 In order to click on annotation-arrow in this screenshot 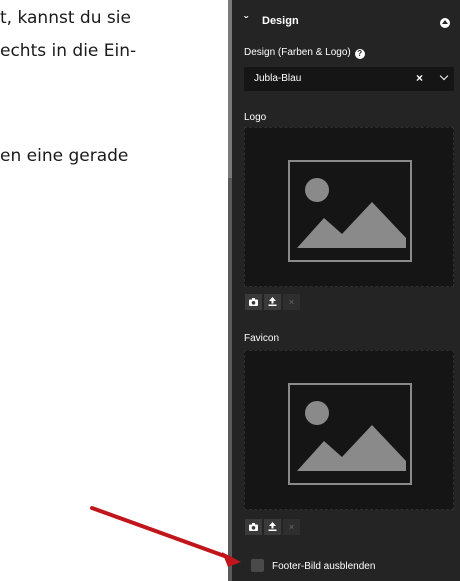, I will do `click(165, 536)`.